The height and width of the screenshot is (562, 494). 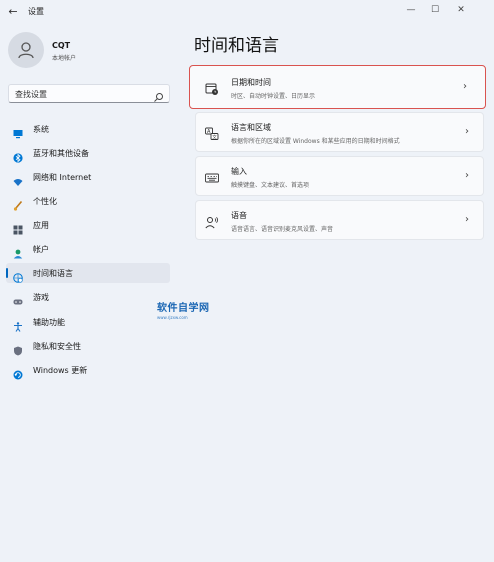 I want to click on card-subtitle: 触摸键盘、文本建议、首选项, so click(x=270, y=185).